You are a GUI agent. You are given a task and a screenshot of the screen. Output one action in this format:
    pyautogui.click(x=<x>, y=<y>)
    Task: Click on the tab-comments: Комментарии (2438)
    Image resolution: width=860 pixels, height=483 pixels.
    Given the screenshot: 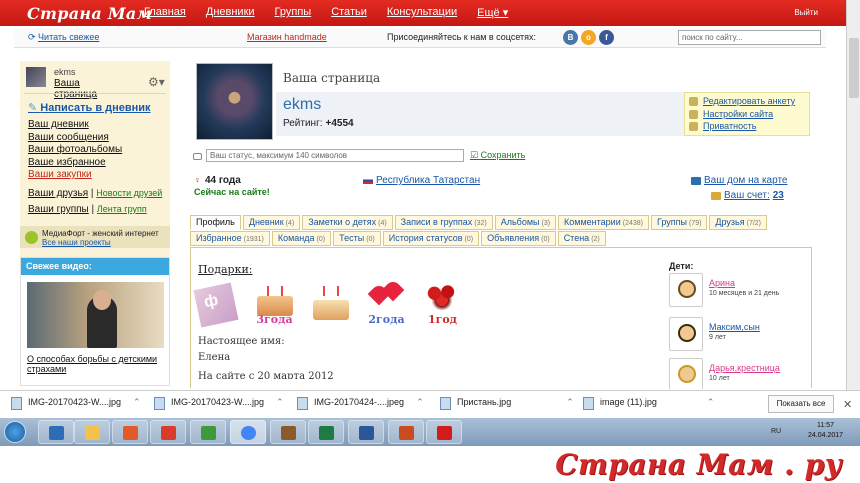 What is the action you would take?
    pyautogui.click(x=603, y=222)
    